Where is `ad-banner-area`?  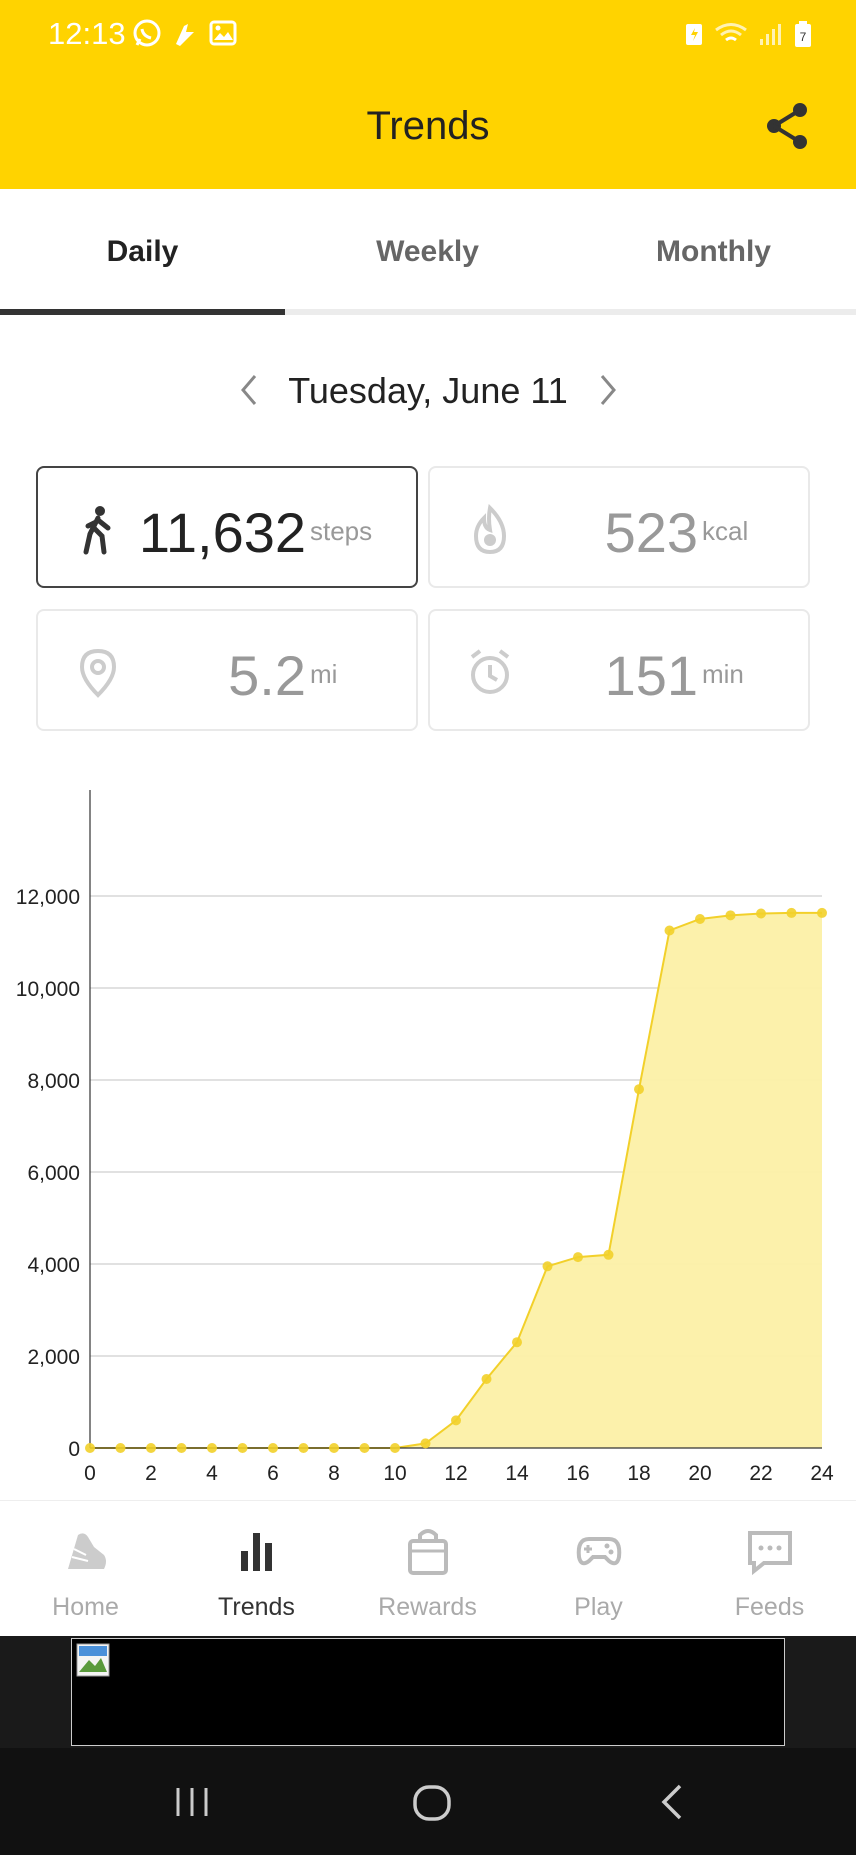 ad-banner-area is located at coordinates (428, 1692).